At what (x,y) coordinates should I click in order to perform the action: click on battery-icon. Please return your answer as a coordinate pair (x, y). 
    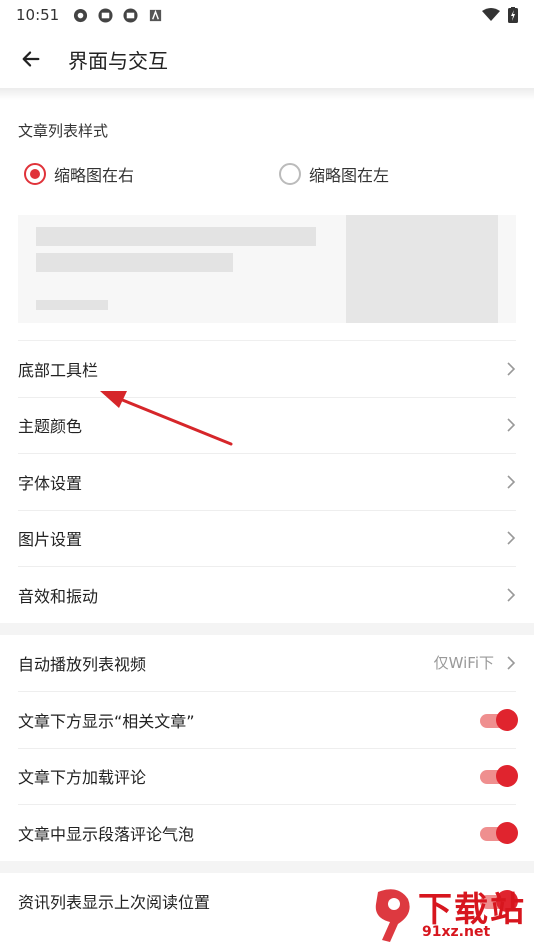
    Looking at the image, I should click on (513, 15).